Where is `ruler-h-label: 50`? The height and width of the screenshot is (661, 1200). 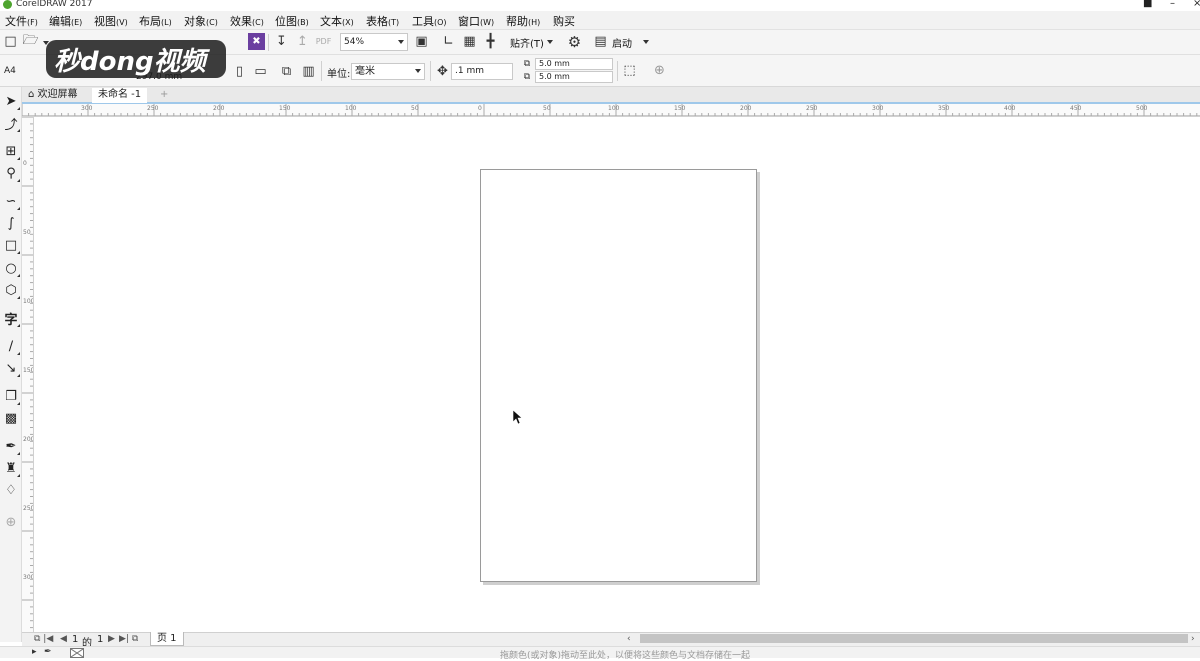
ruler-h-label: 50 is located at coordinates (415, 108).